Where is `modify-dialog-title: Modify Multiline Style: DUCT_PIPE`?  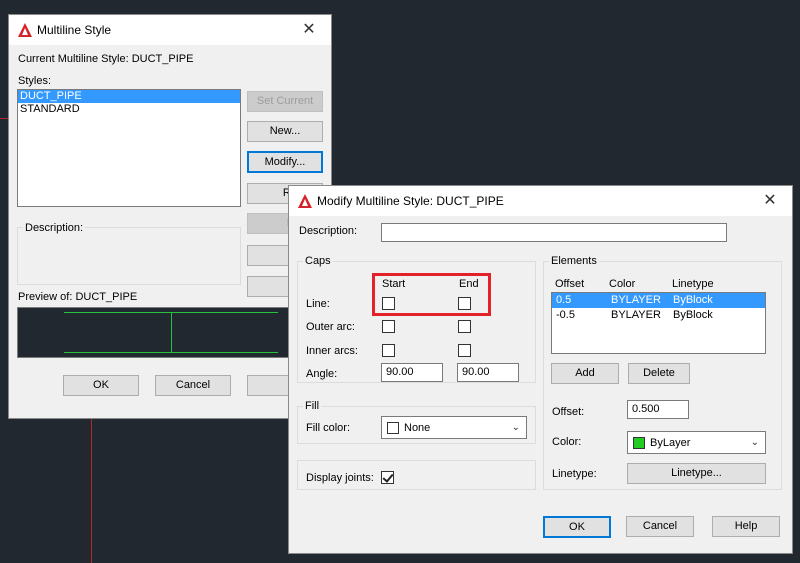
modify-dialog-title: Modify Multiline Style: DUCT_PIPE is located at coordinates (410, 201).